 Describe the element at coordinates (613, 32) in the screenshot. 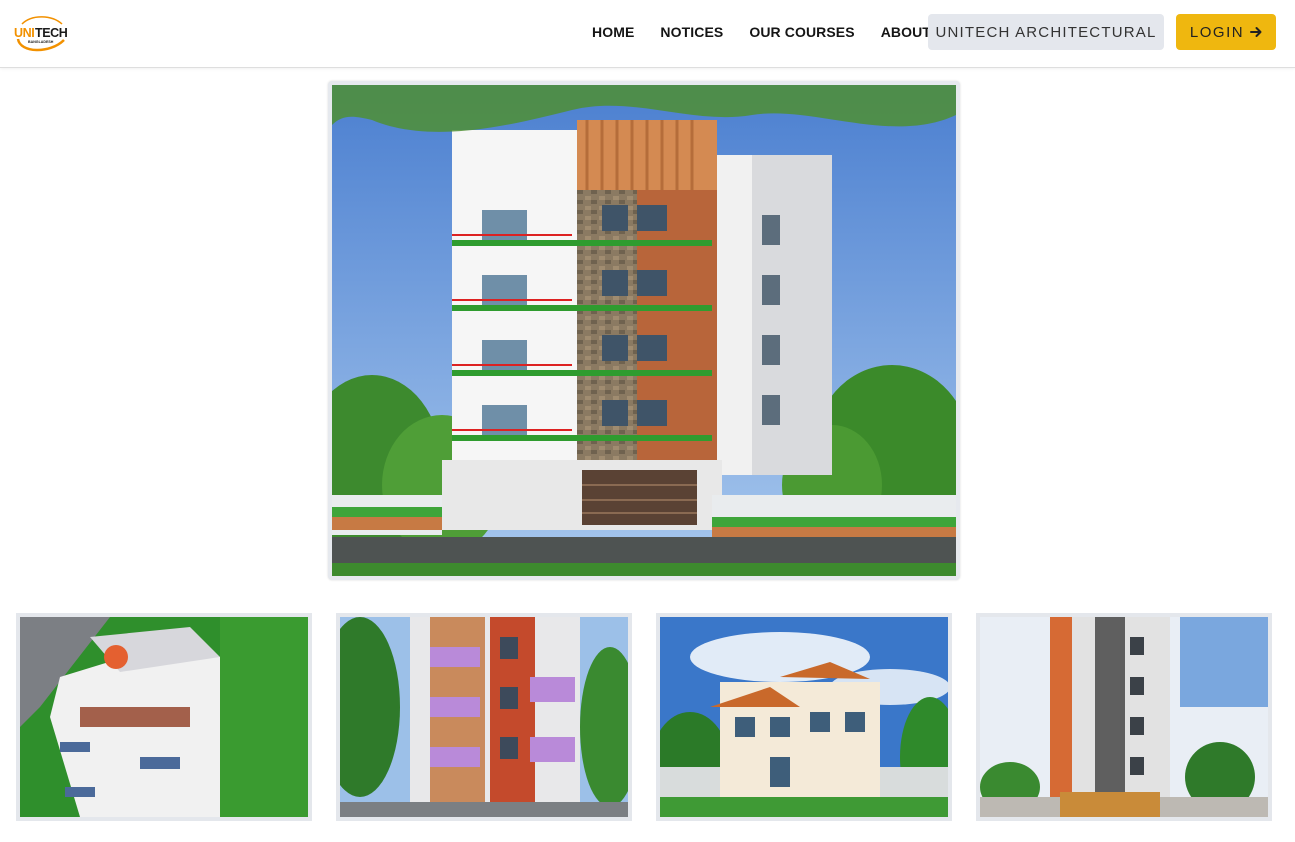

I see `nav-link-home: HOME` at that location.